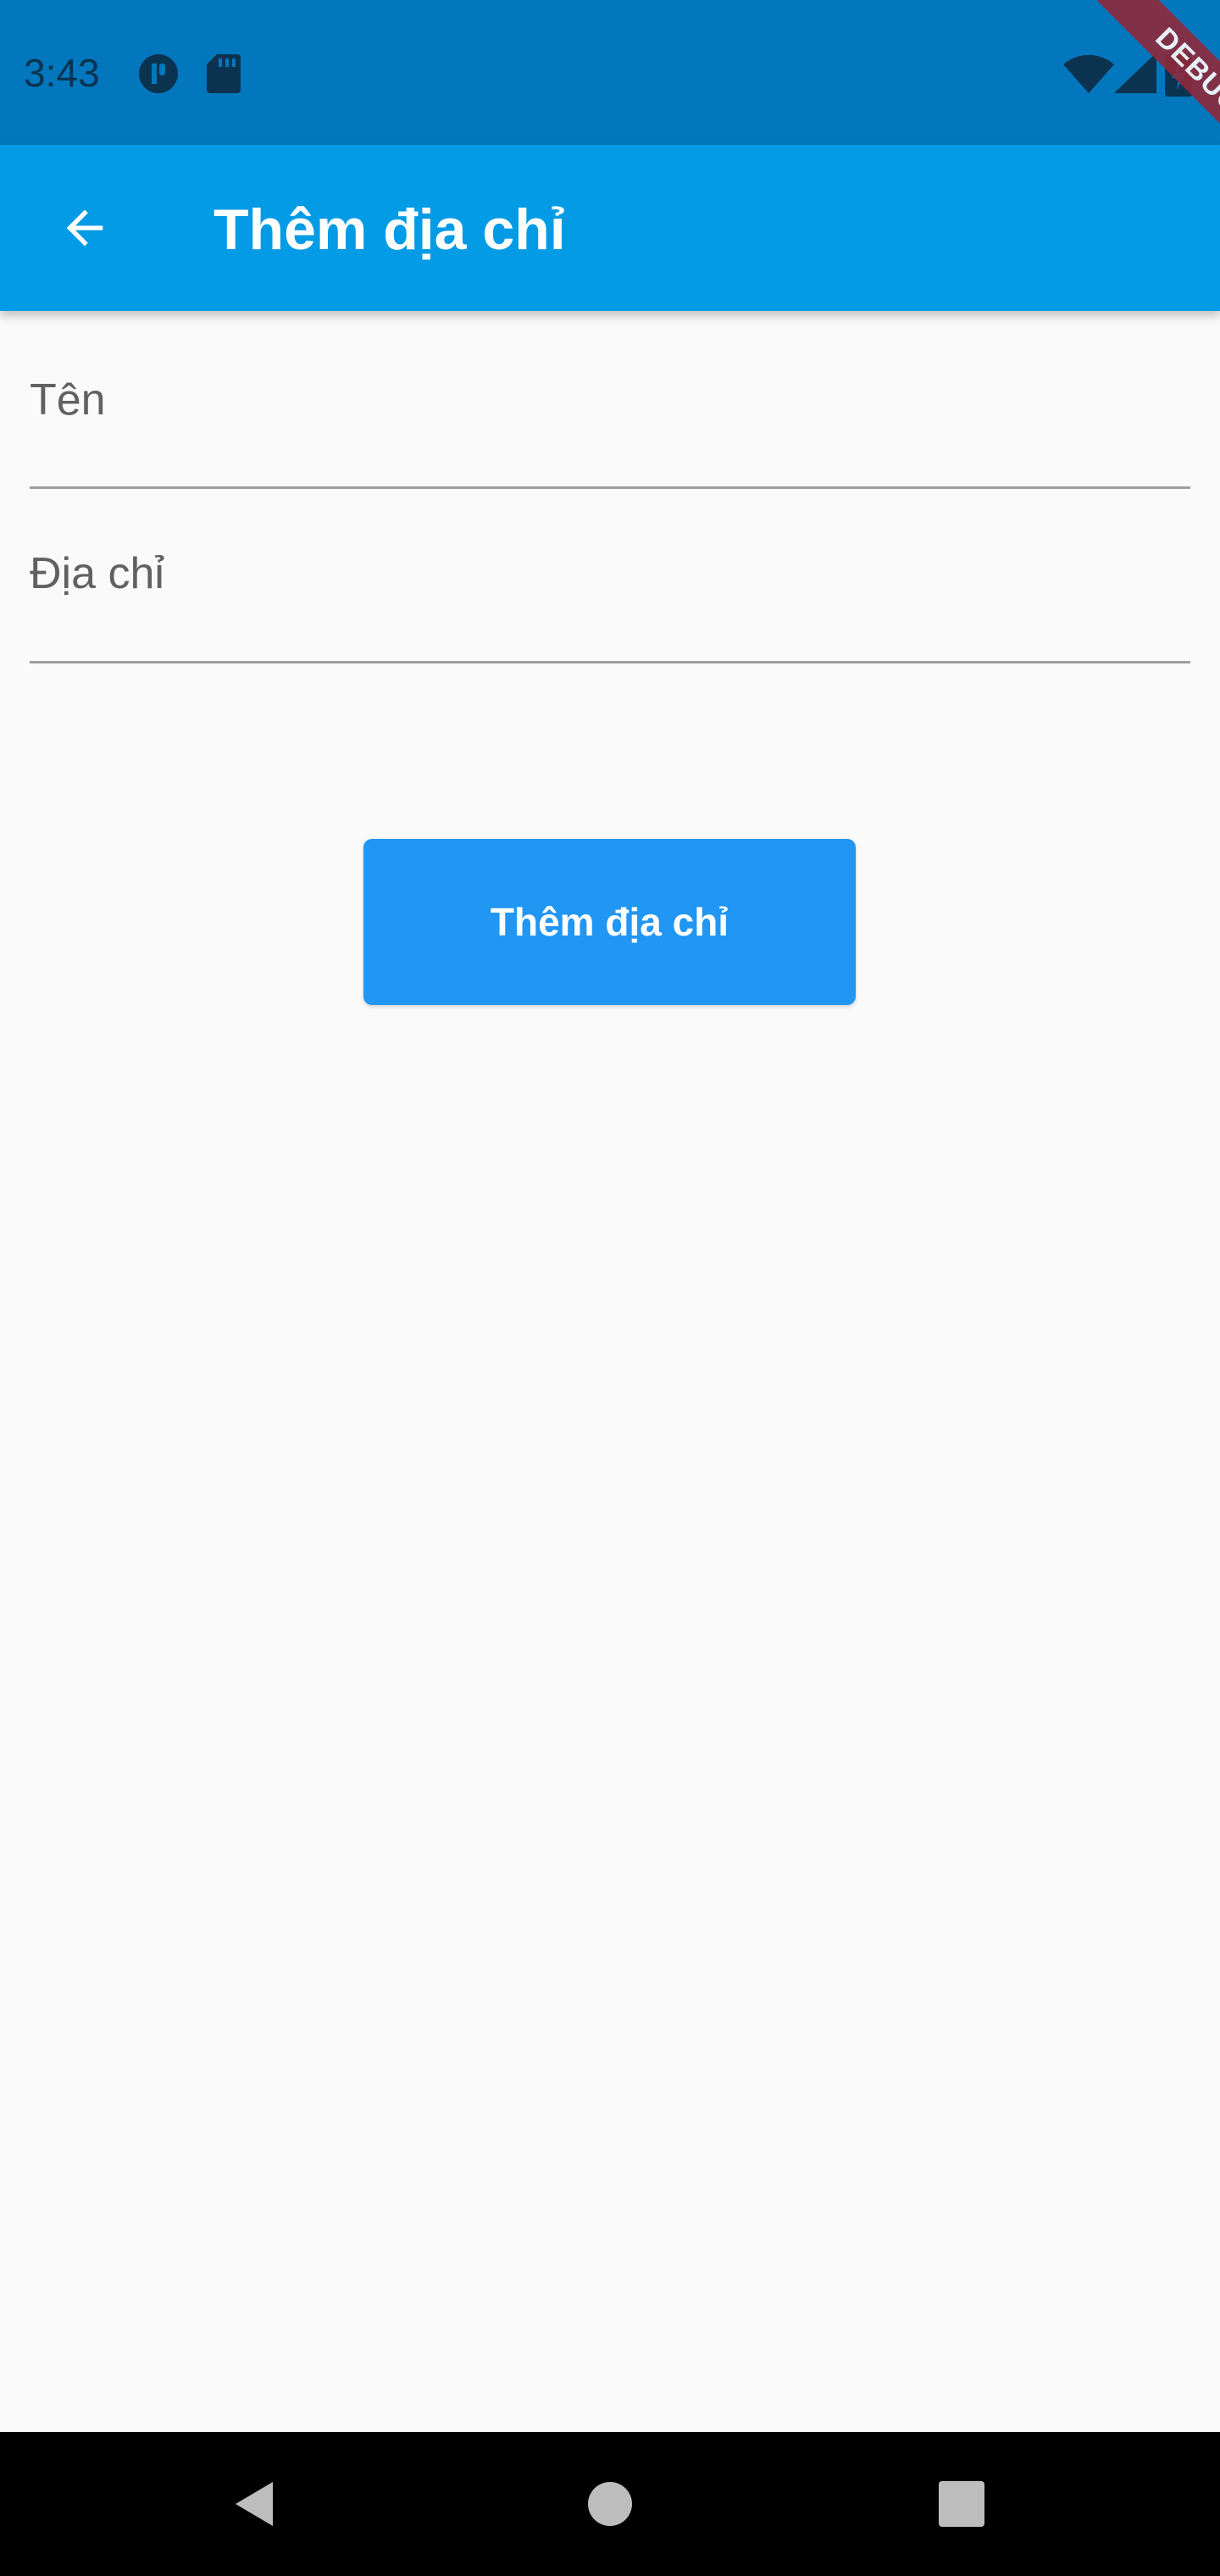 The height and width of the screenshot is (2576, 1220). What do you see at coordinates (1088, 73) in the screenshot?
I see `wifi-icon` at bounding box center [1088, 73].